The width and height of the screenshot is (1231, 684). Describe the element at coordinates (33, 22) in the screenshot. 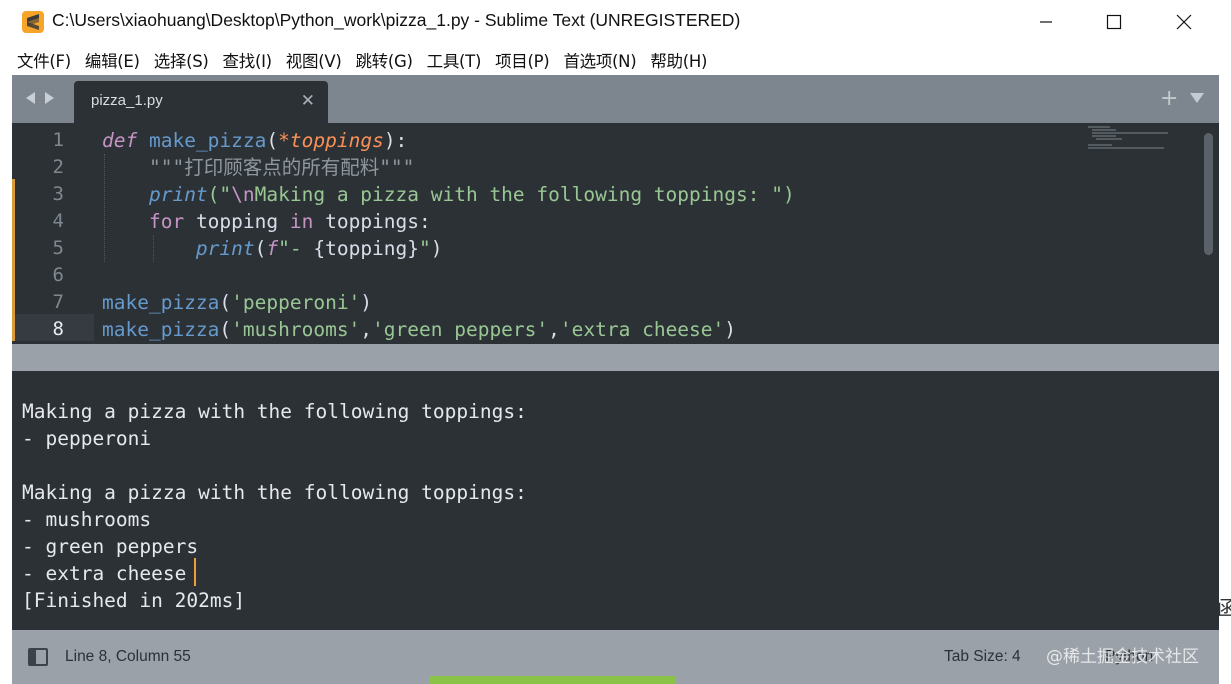

I see `sublime-text-icon` at that location.